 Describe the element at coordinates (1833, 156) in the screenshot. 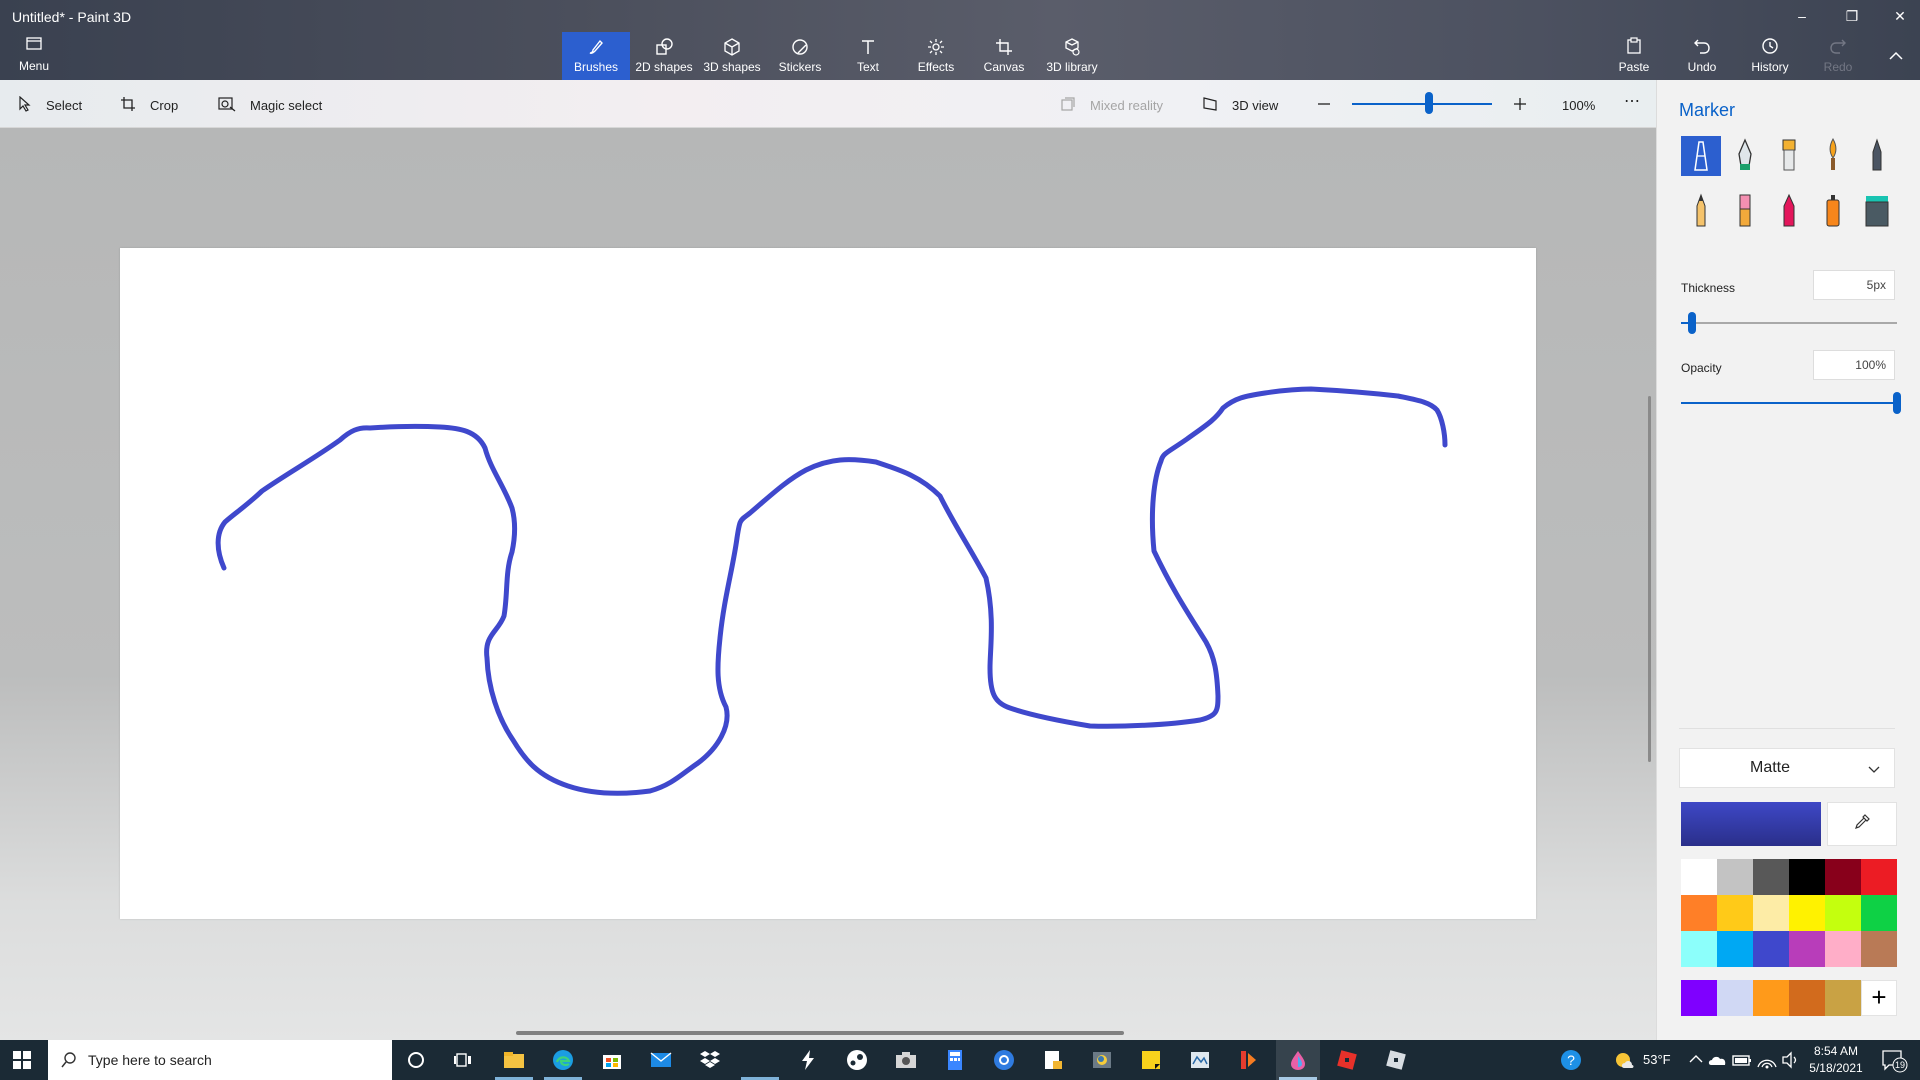

I see `watercolor-brush-button` at that location.